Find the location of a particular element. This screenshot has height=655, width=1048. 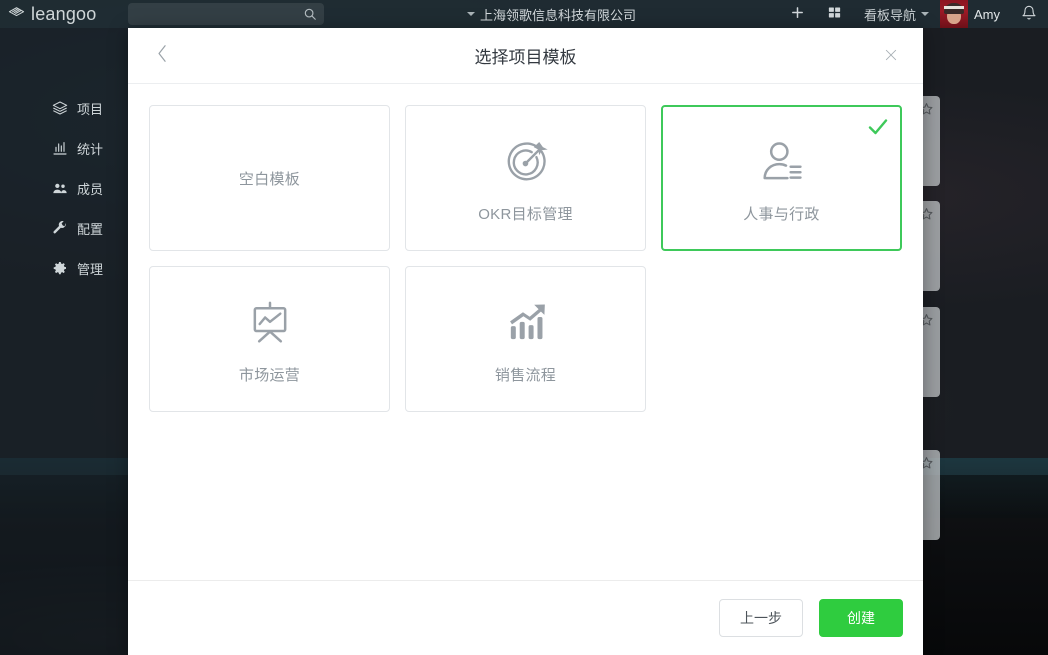

template-card-blank: 空白模板 is located at coordinates (269, 178).